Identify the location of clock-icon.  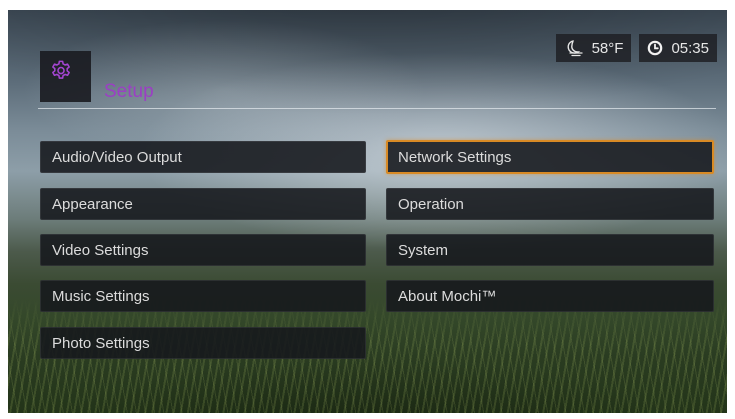
(655, 48).